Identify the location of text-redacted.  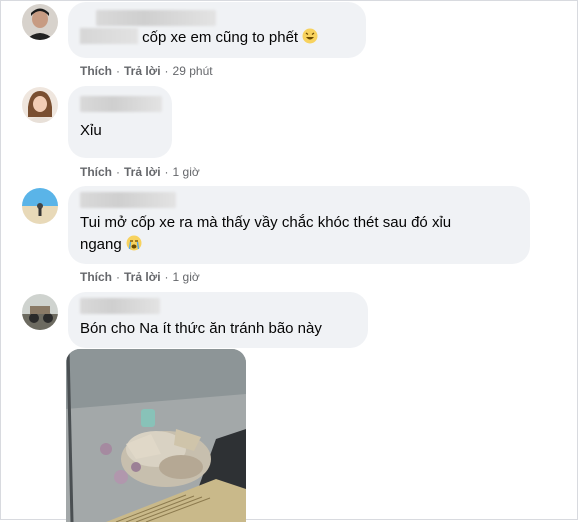
(109, 36).